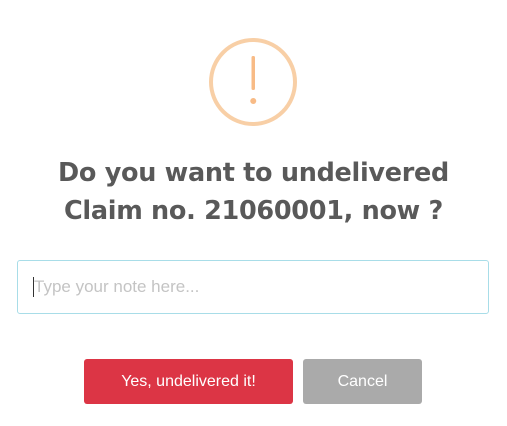 The image size is (507, 426). I want to click on exclamation-icon, so click(253, 80).